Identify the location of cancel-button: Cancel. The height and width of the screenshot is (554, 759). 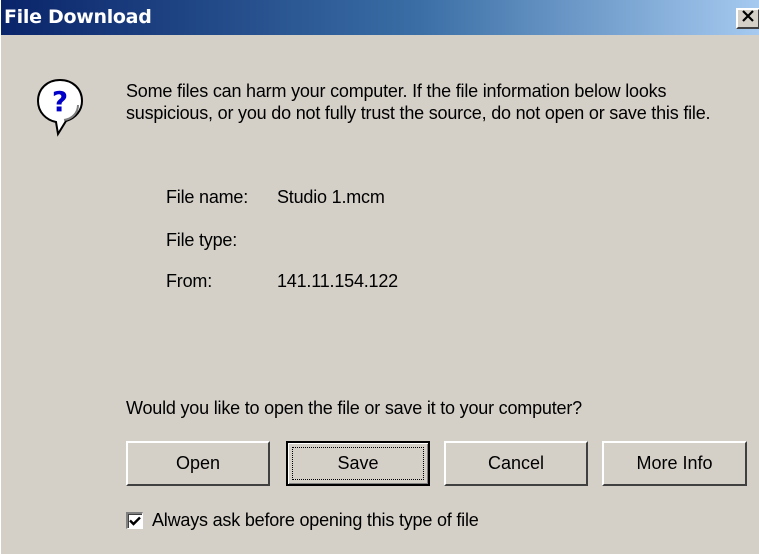
(516, 463).